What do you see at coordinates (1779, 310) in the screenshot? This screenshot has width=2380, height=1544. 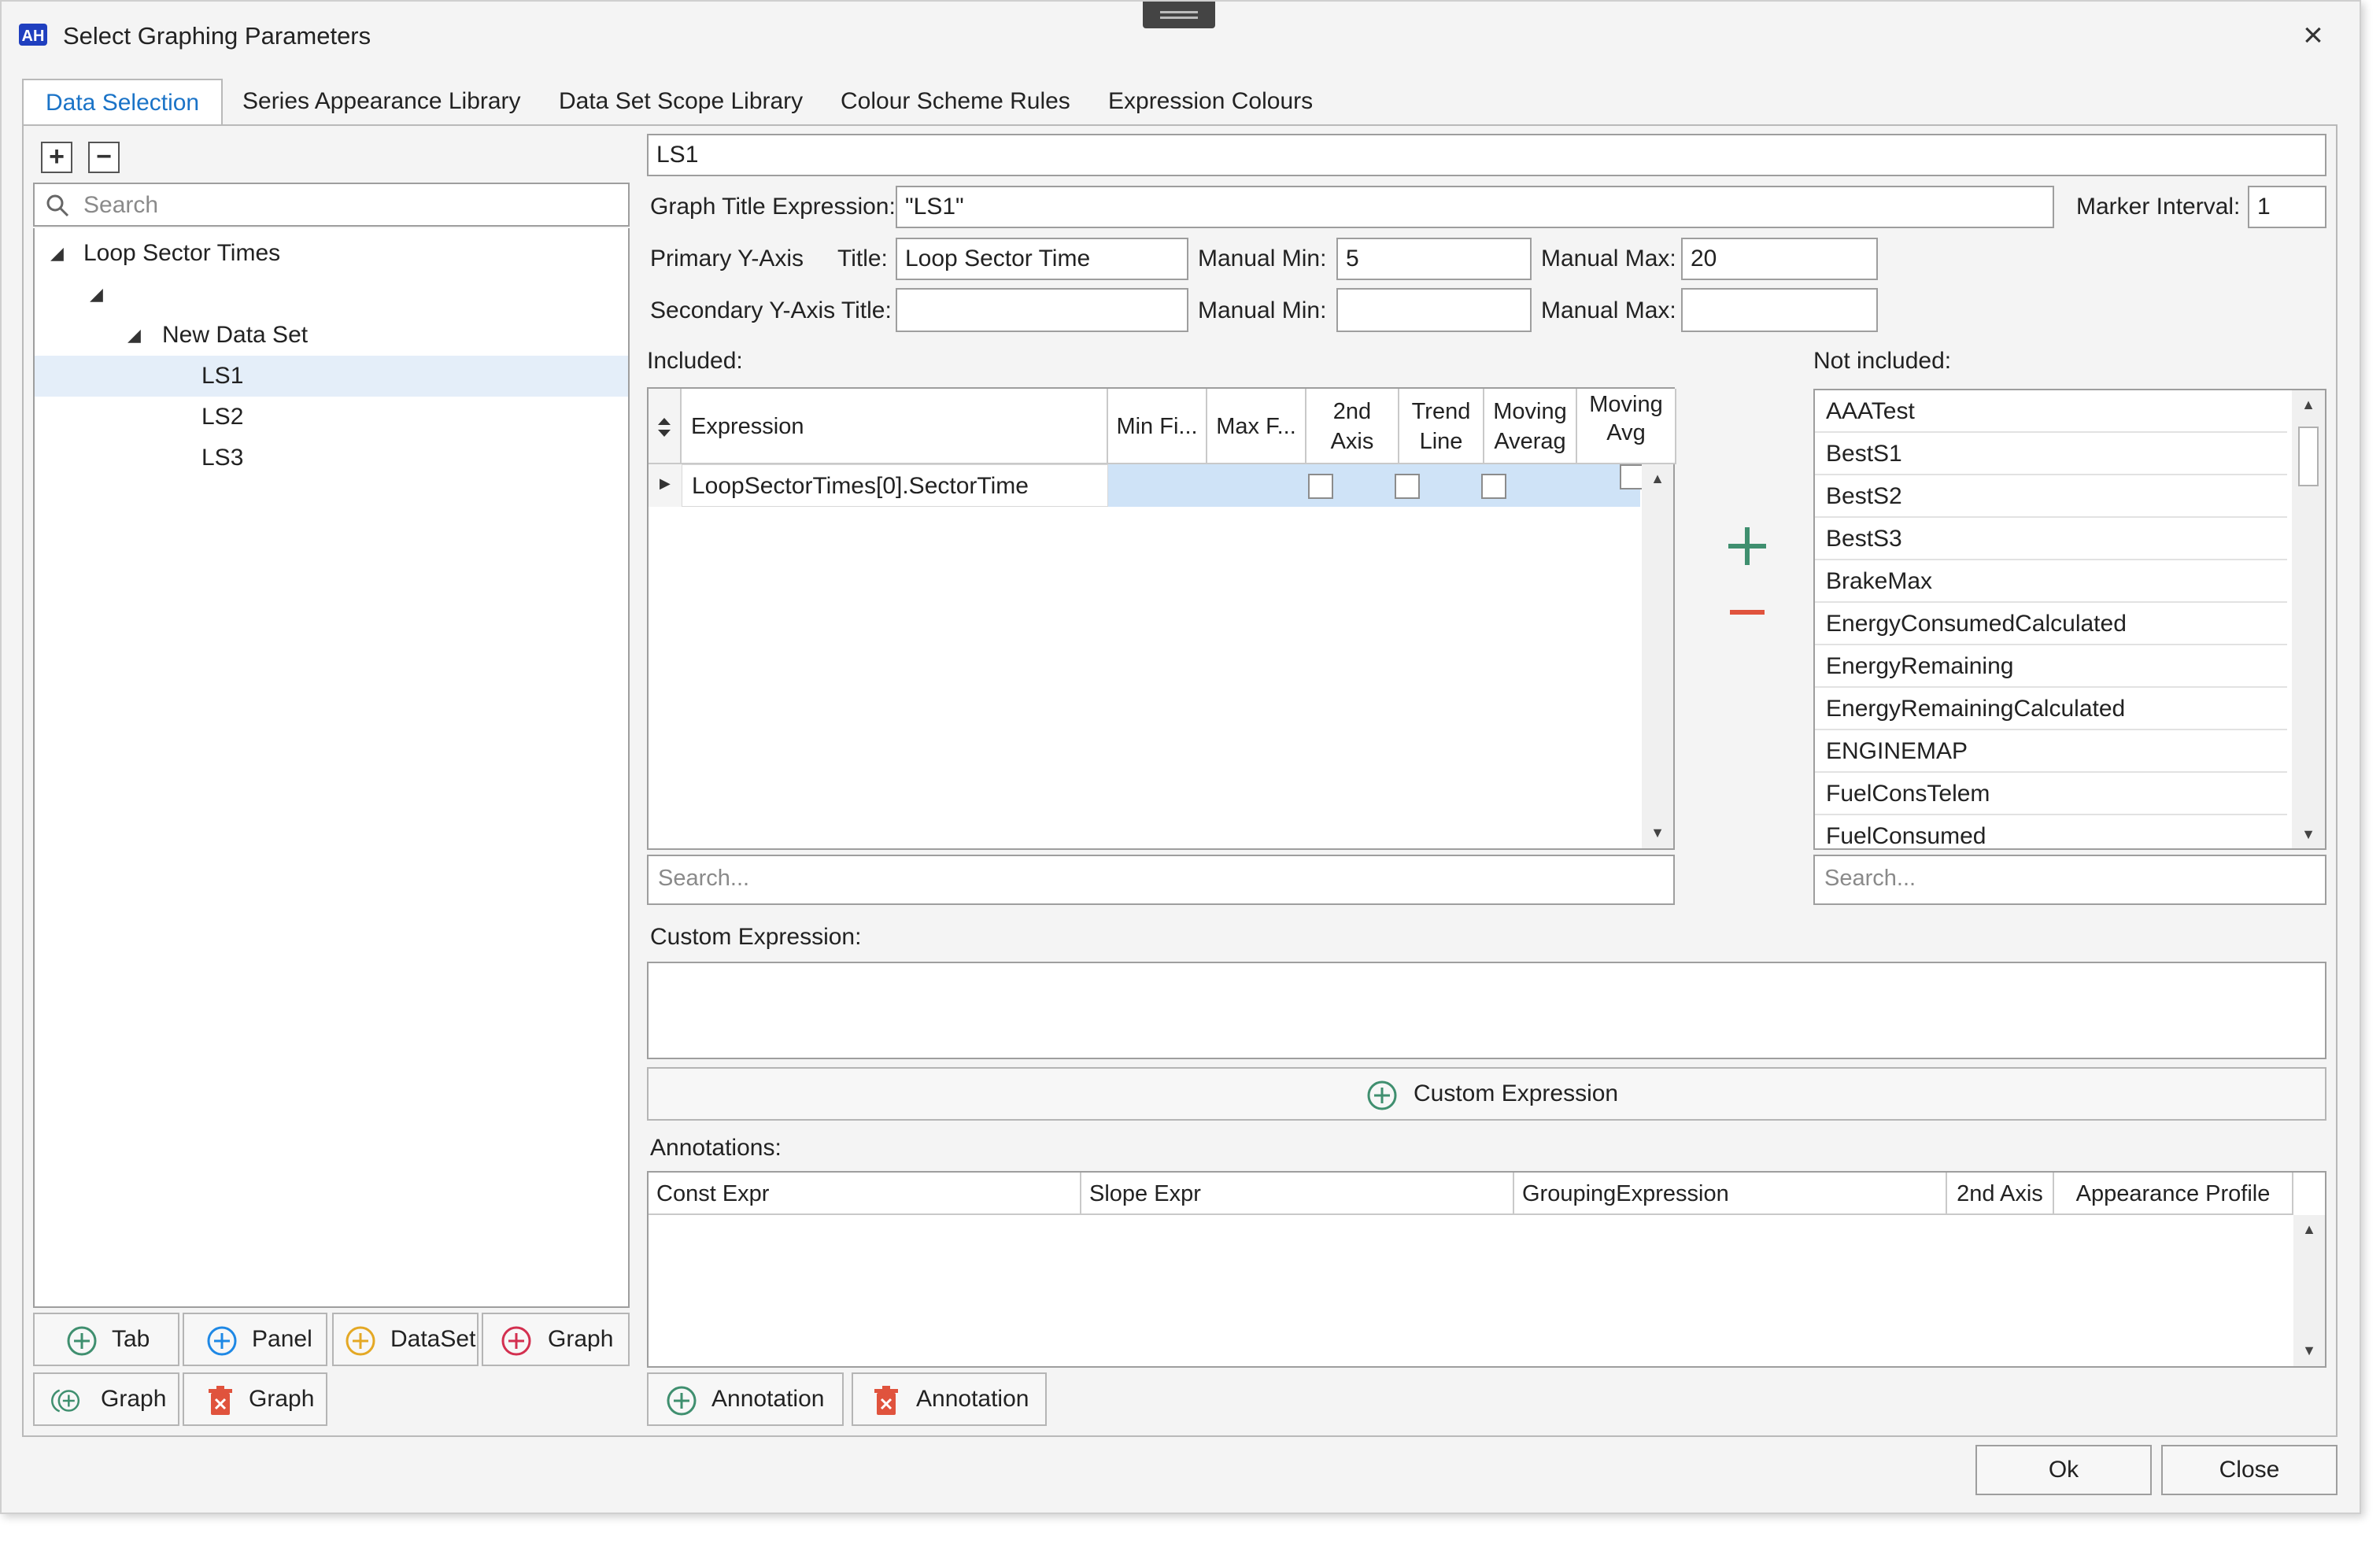 I see `secondary-manual-max-input` at bounding box center [1779, 310].